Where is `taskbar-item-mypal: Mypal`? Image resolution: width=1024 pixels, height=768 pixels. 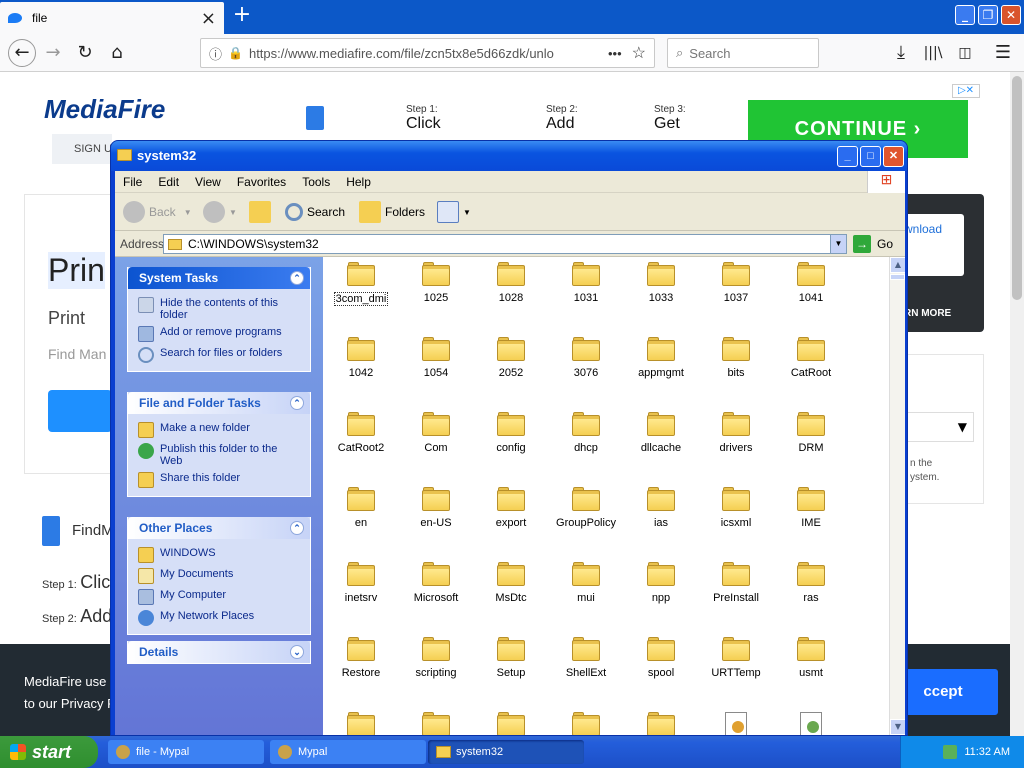
taskbar-item-mypal: Mypal is located at coordinates (348, 752).